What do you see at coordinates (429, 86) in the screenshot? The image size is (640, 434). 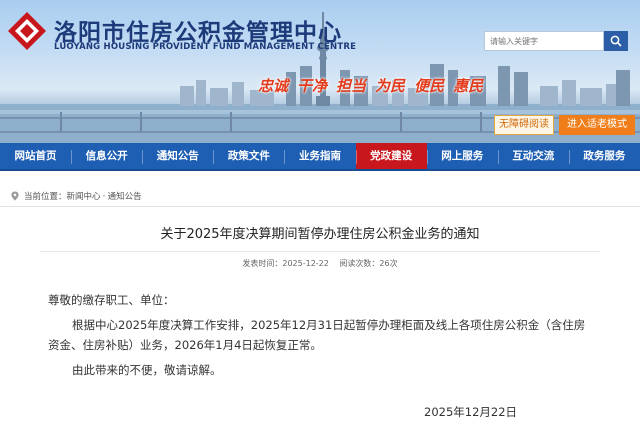 I see `slogan: 便民` at bounding box center [429, 86].